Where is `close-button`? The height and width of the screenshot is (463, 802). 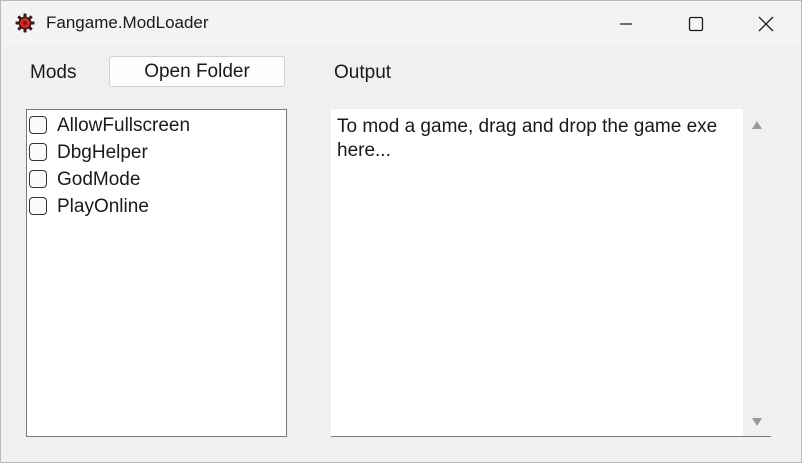 close-button is located at coordinates (766, 23).